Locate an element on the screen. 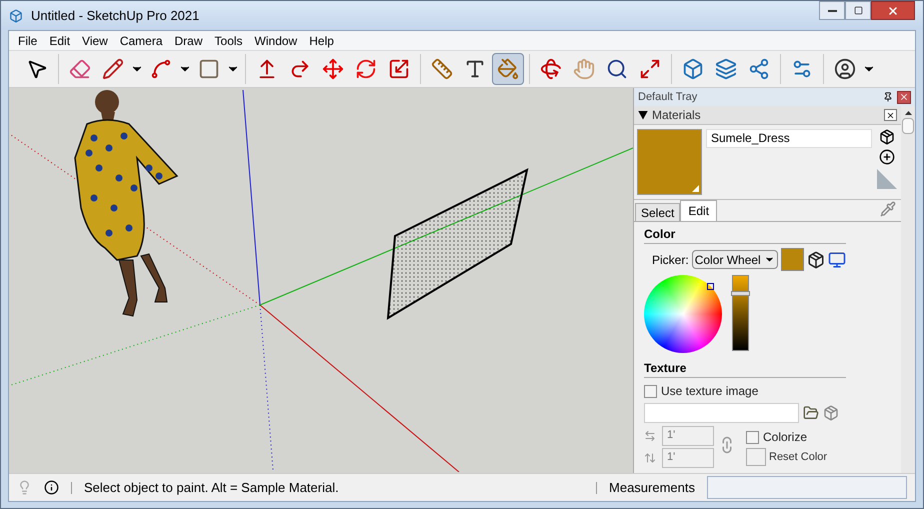 The height and width of the screenshot is (509, 924). scroll-thumb is located at coordinates (908, 126).